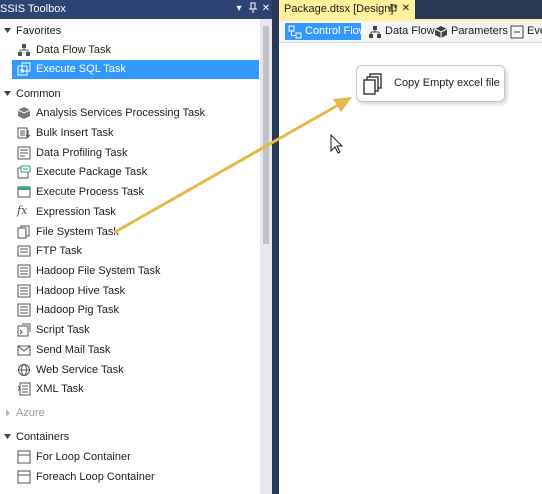 The image size is (542, 494). I want to click on item-label: XML Task, so click(60, 389).